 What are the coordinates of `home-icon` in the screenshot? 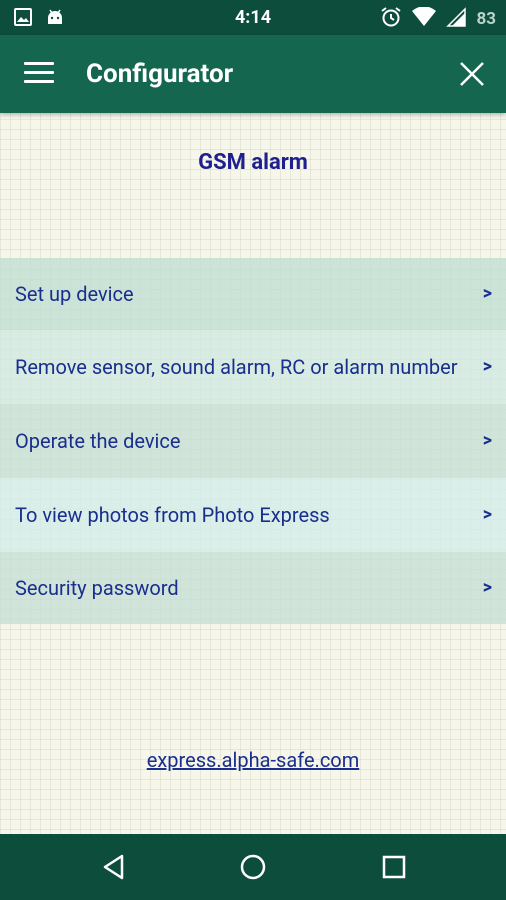 It's located at (253, 867).